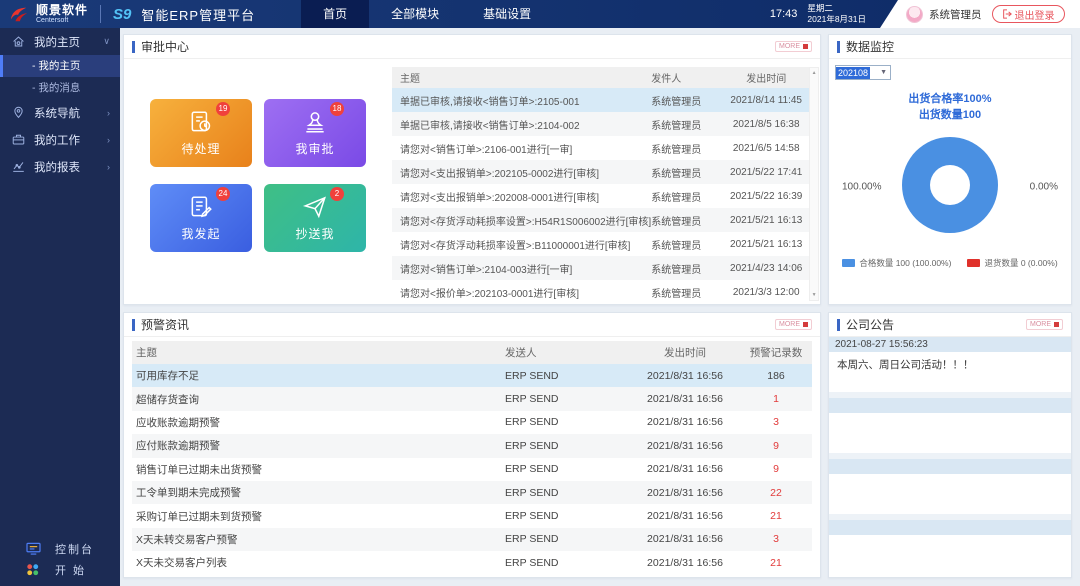 Image resolution: width=1080 pixels, height=586 pixels. I want to click on donut-chart, so click(950, 185).